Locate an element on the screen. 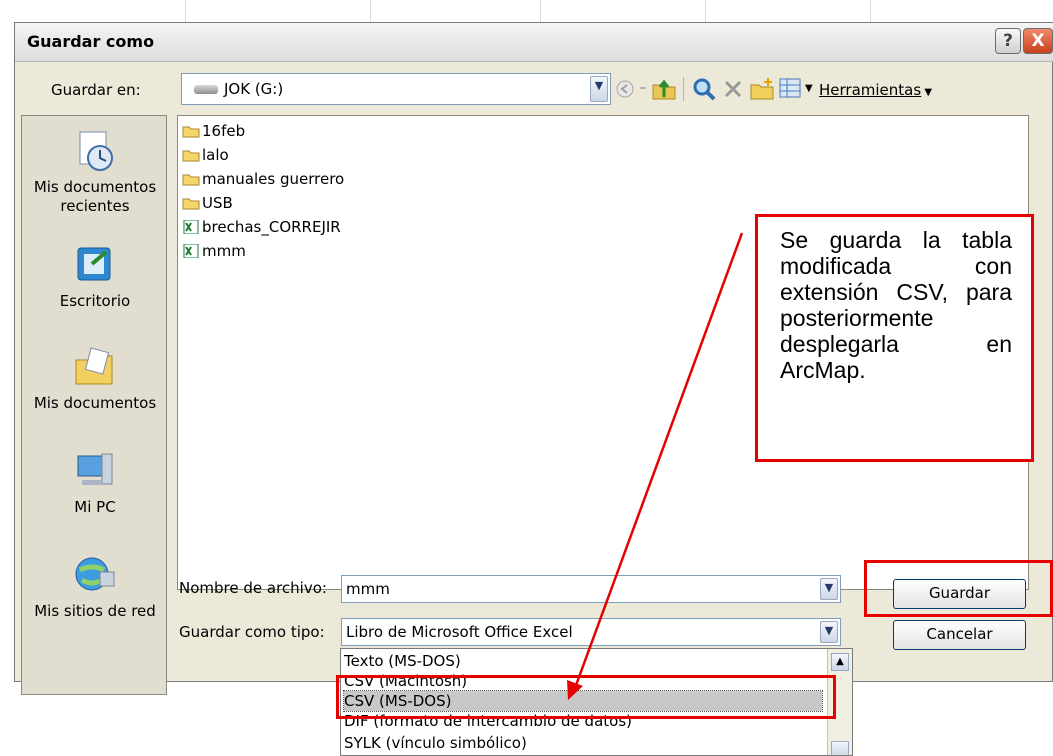 Image resolution: width=1053 pixels, height=756 pixels. toolbar-divider is located at coordinates (683, 89).